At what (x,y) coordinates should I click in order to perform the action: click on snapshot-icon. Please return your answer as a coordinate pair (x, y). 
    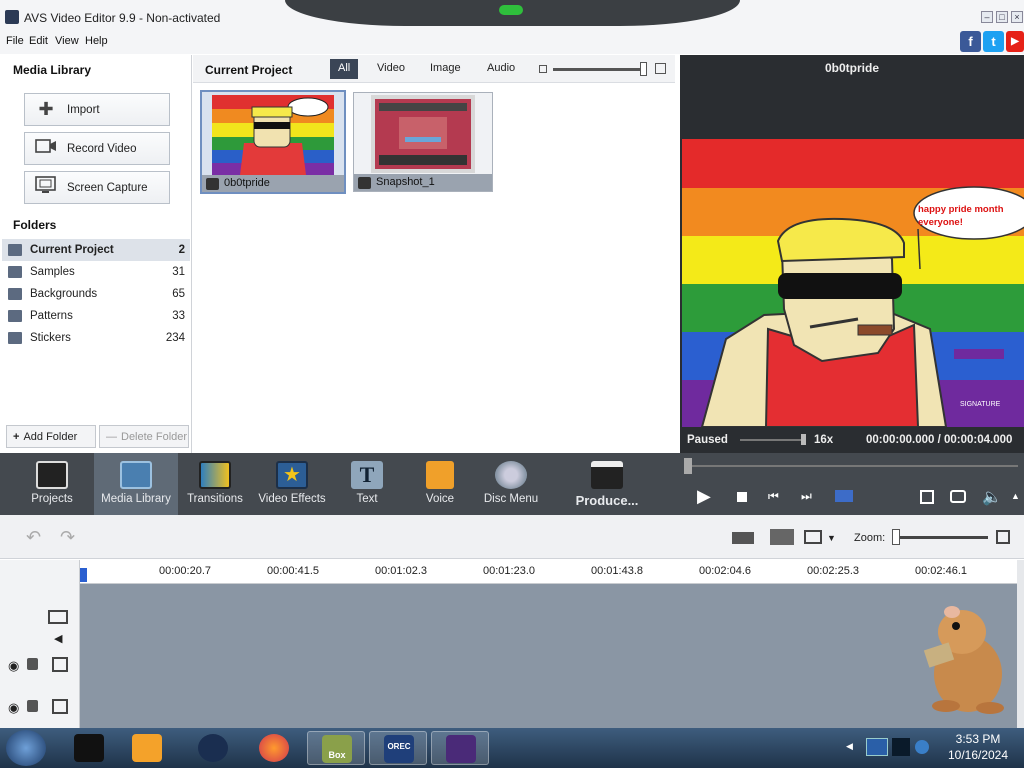
    Looking at the image, I should click on (958, 496).